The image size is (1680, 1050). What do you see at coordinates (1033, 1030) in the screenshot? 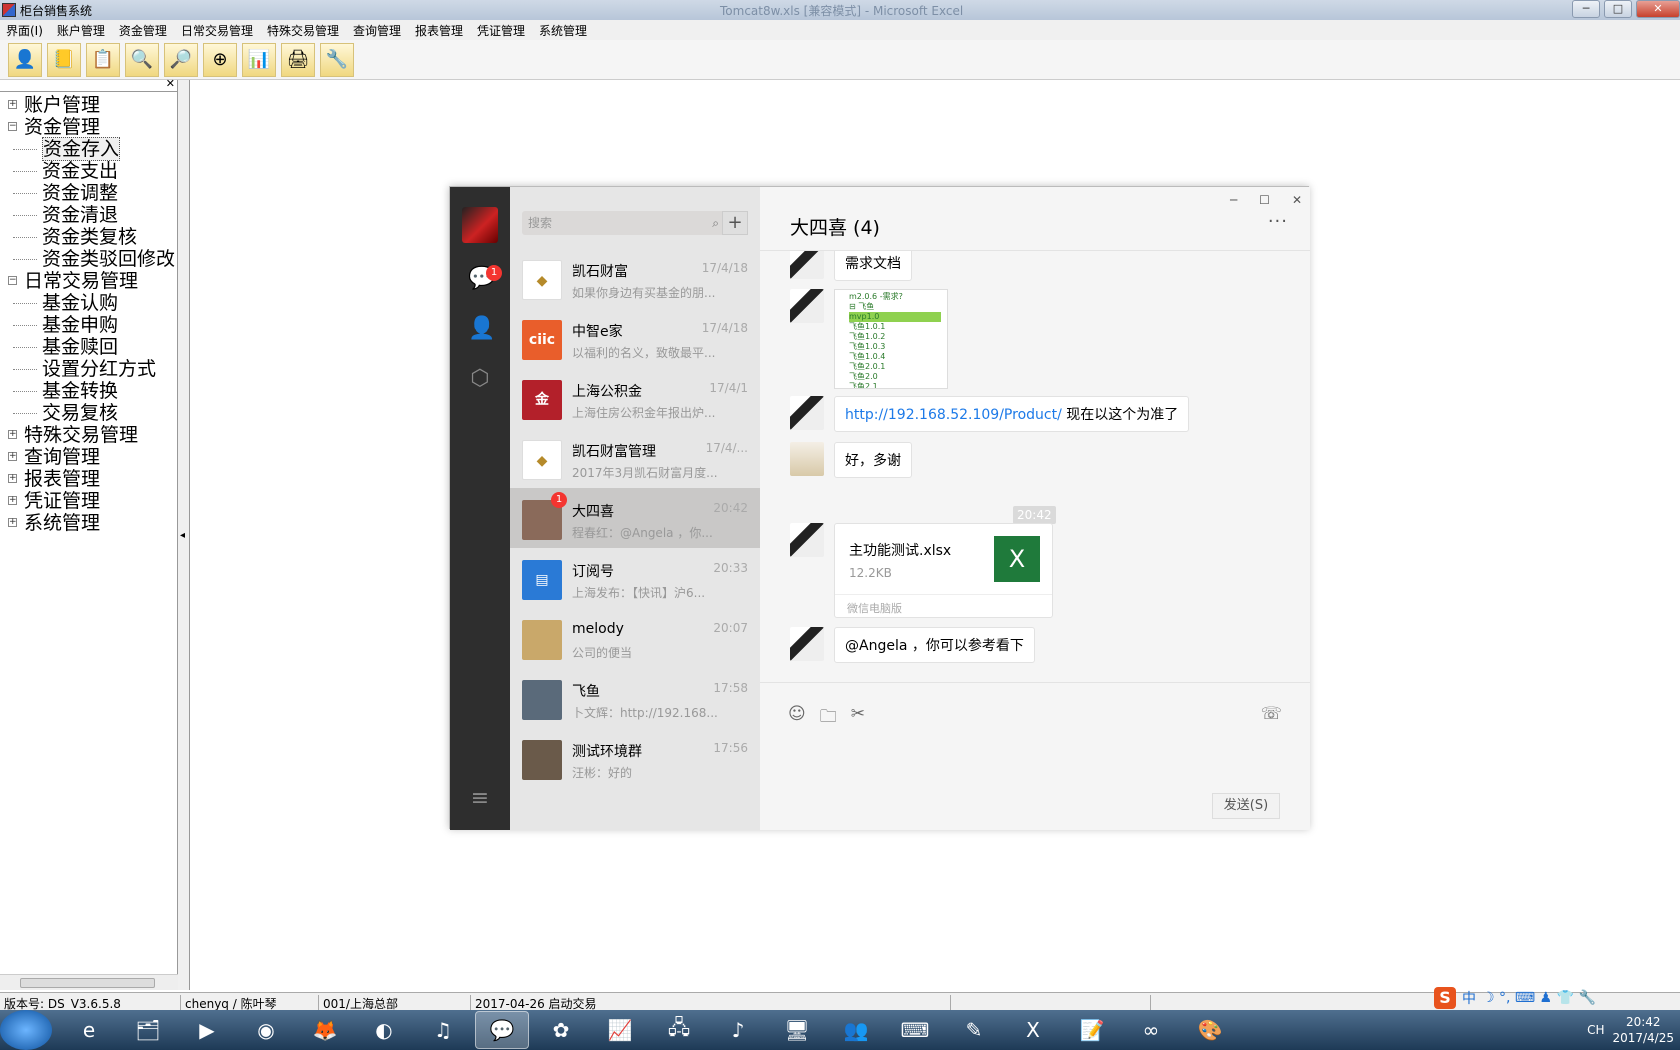
I see `excel-icon: X` at bounding box center [1033, 1030].